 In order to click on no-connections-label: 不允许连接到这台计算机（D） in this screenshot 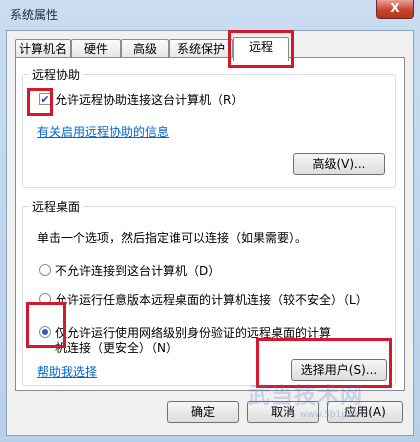, I will do `click(138, 271)`.